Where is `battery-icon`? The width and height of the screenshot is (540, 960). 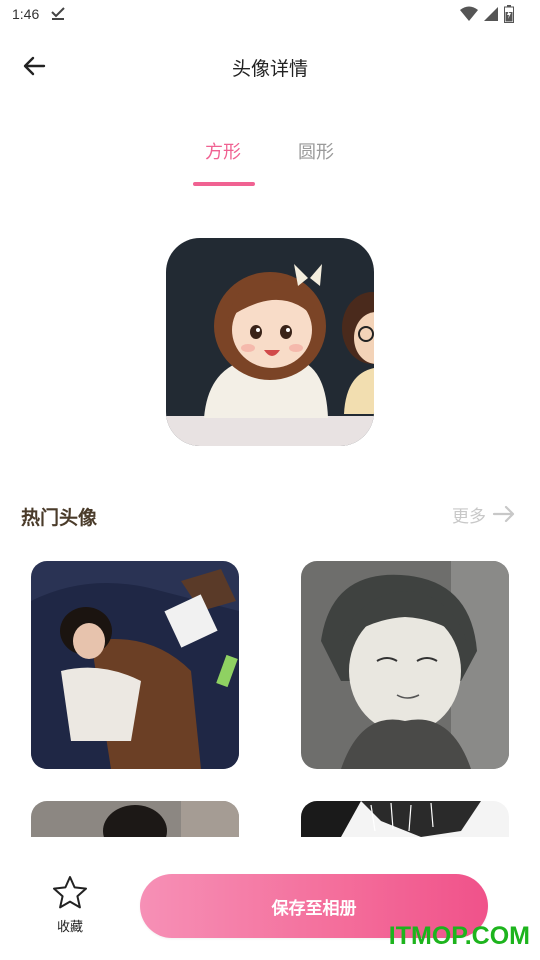 battery-icon is located at coordinates (509, 14).